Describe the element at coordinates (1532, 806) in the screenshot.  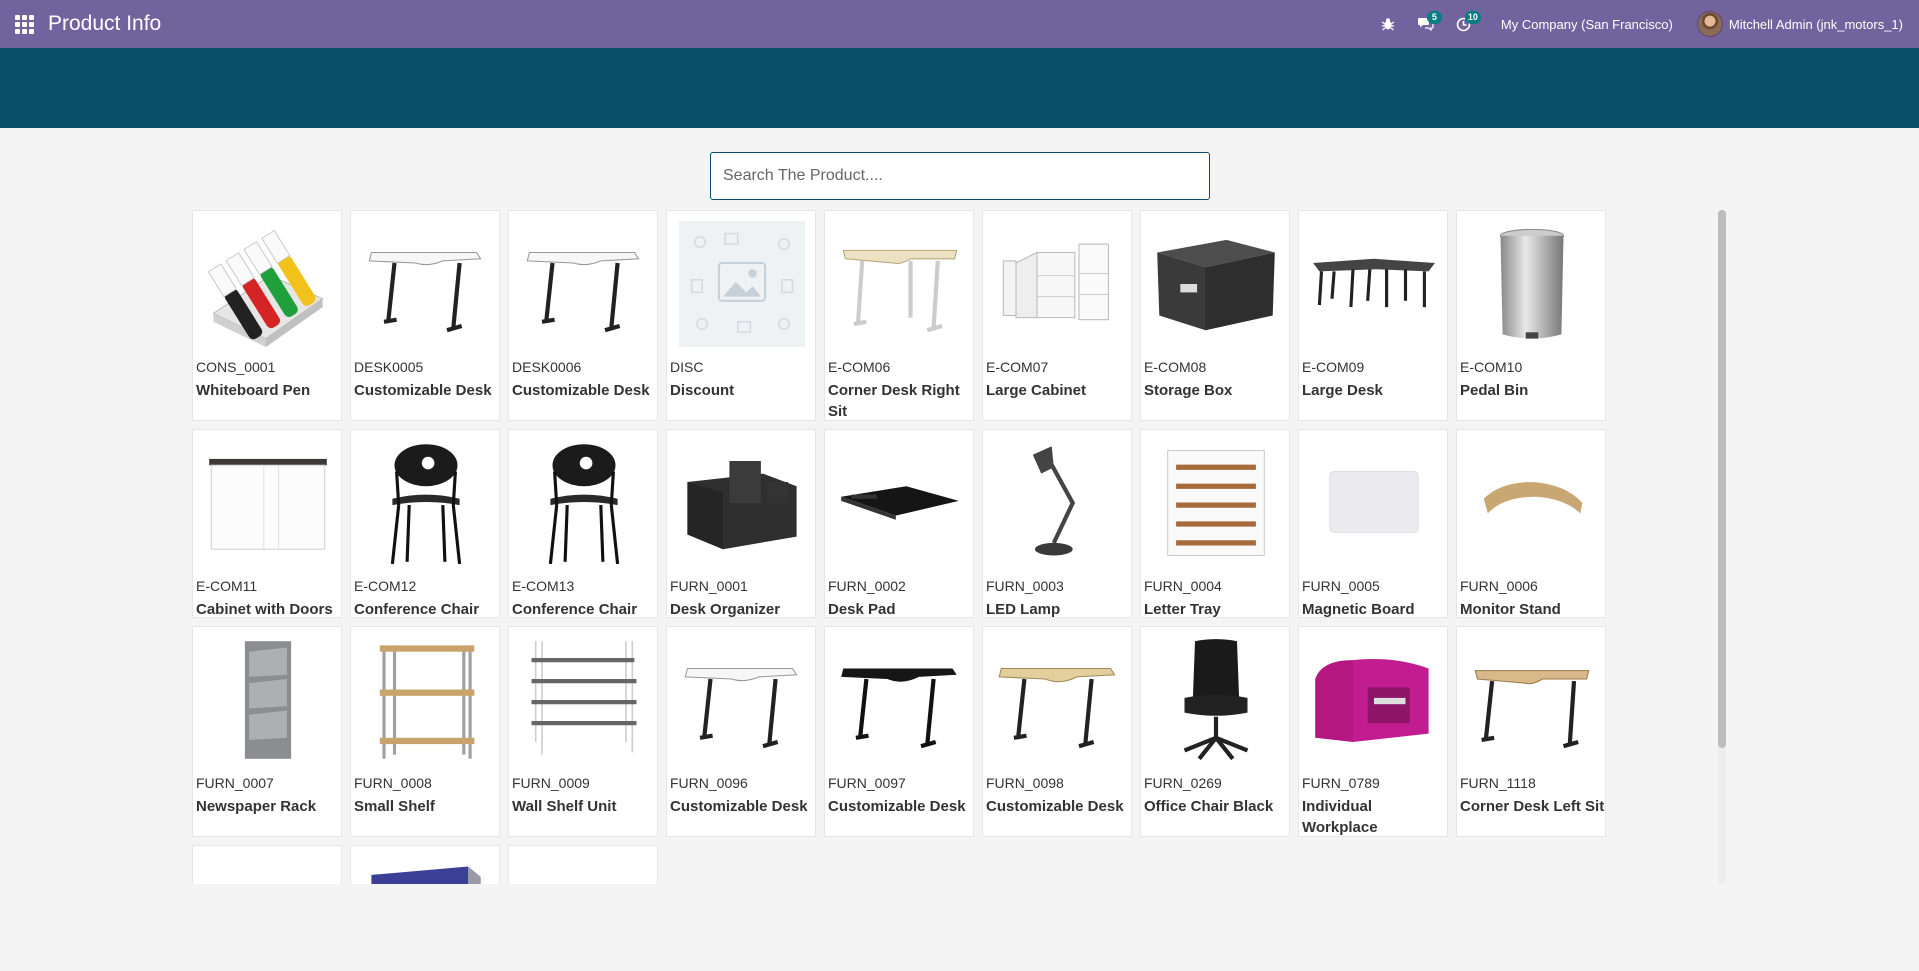
I see `product-name: Corner Desk Left Sit` at that location.